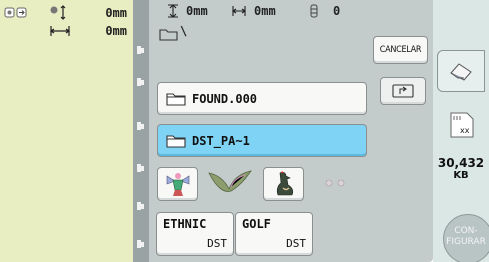  I want to click on storage-panel: xx 30,432 KB CON- FIGURAR, so click(461, 131).